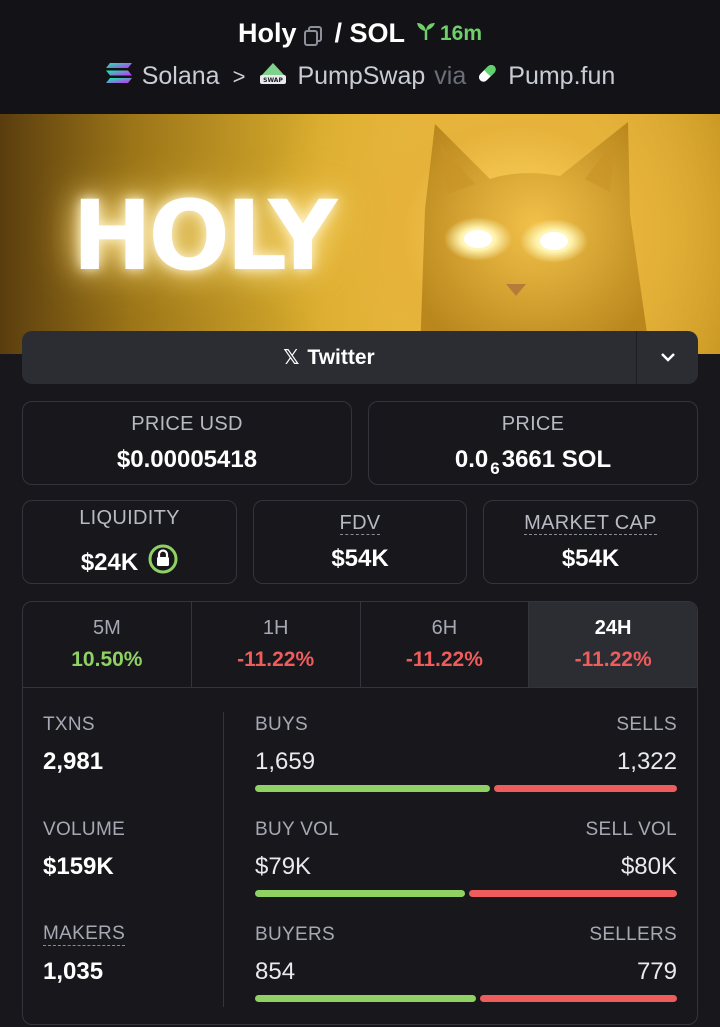  I want to click on txns-split: BUYS SELLS 1,659 1,322, so click(466, 753).